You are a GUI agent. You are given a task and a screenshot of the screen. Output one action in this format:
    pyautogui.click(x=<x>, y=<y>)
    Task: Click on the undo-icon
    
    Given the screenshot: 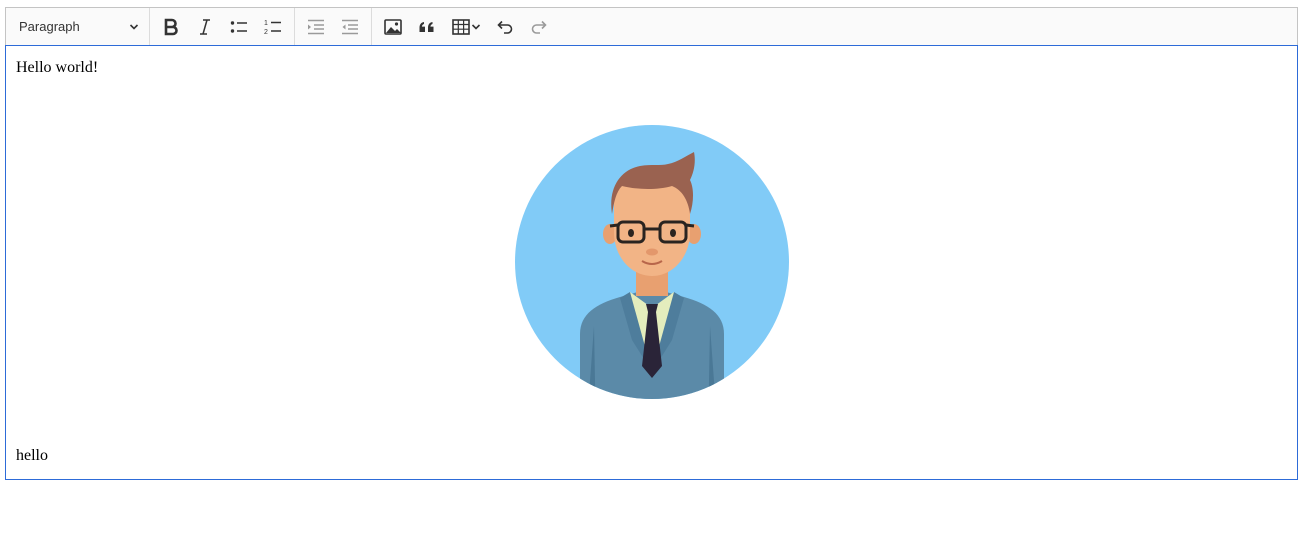 What is the action you would take?
    pyautogui.click(x=505, y=27)
    